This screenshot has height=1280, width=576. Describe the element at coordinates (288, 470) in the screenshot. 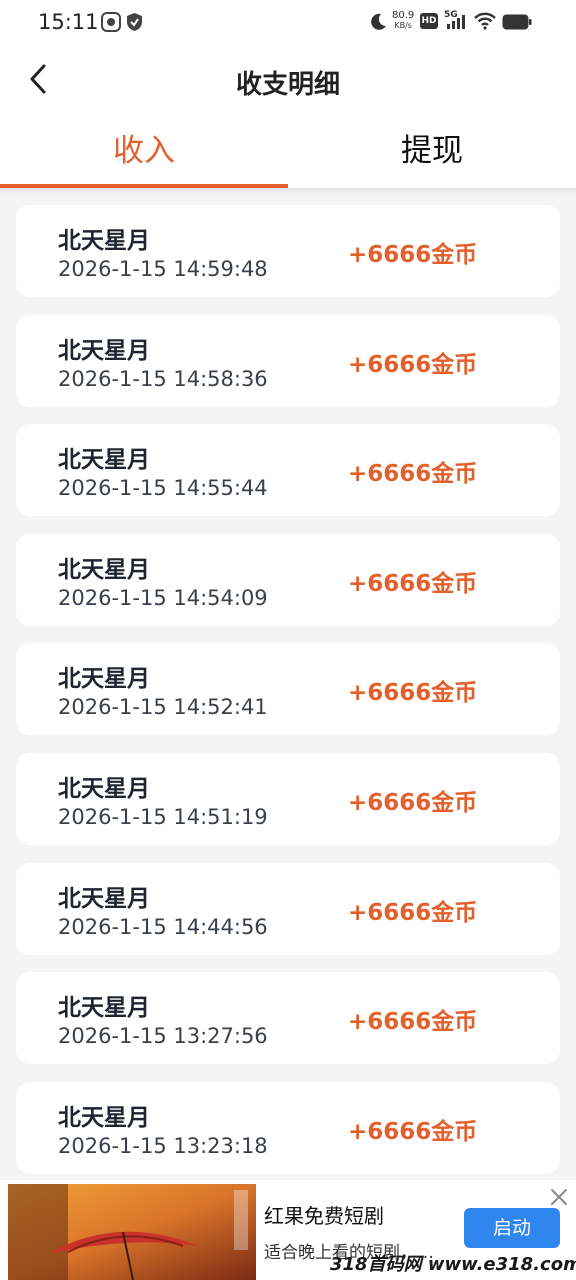

I see `list-item: 北天星月 2026-1-15 14:55:44 +6666金币` at that location.